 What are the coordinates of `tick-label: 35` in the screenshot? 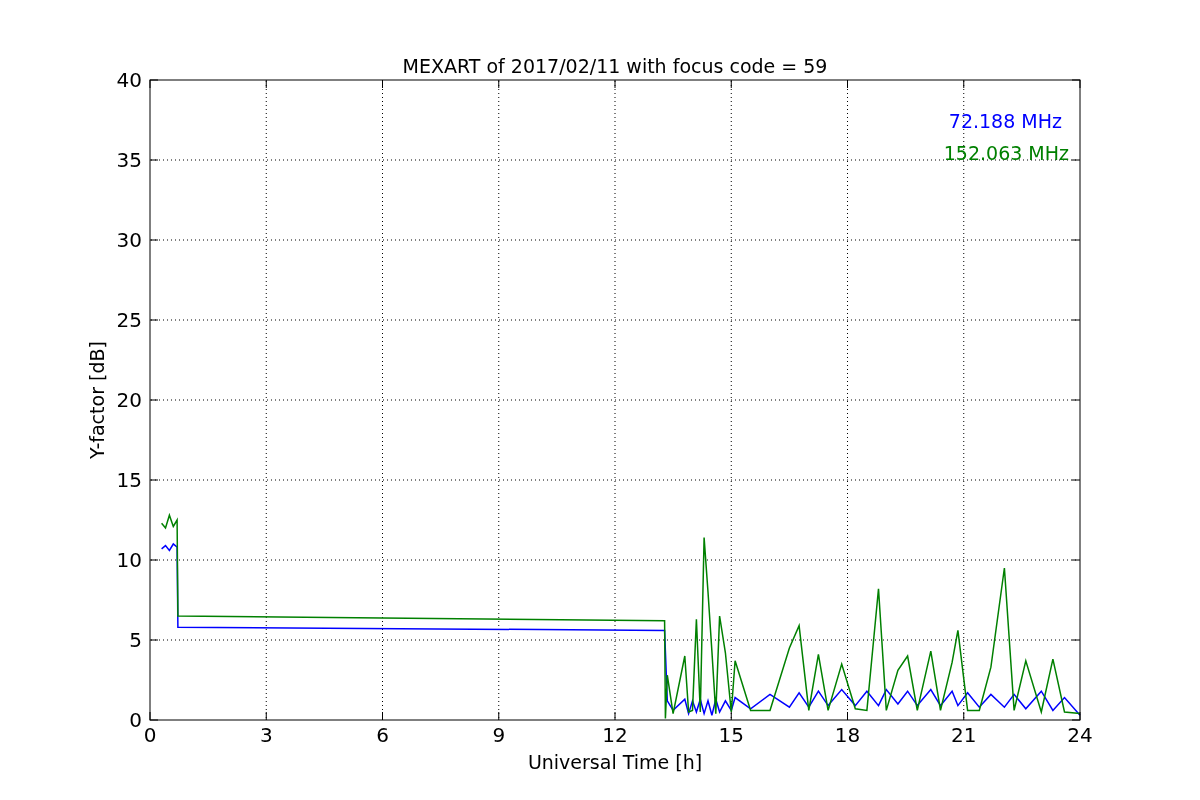 It's located at (129, 160).